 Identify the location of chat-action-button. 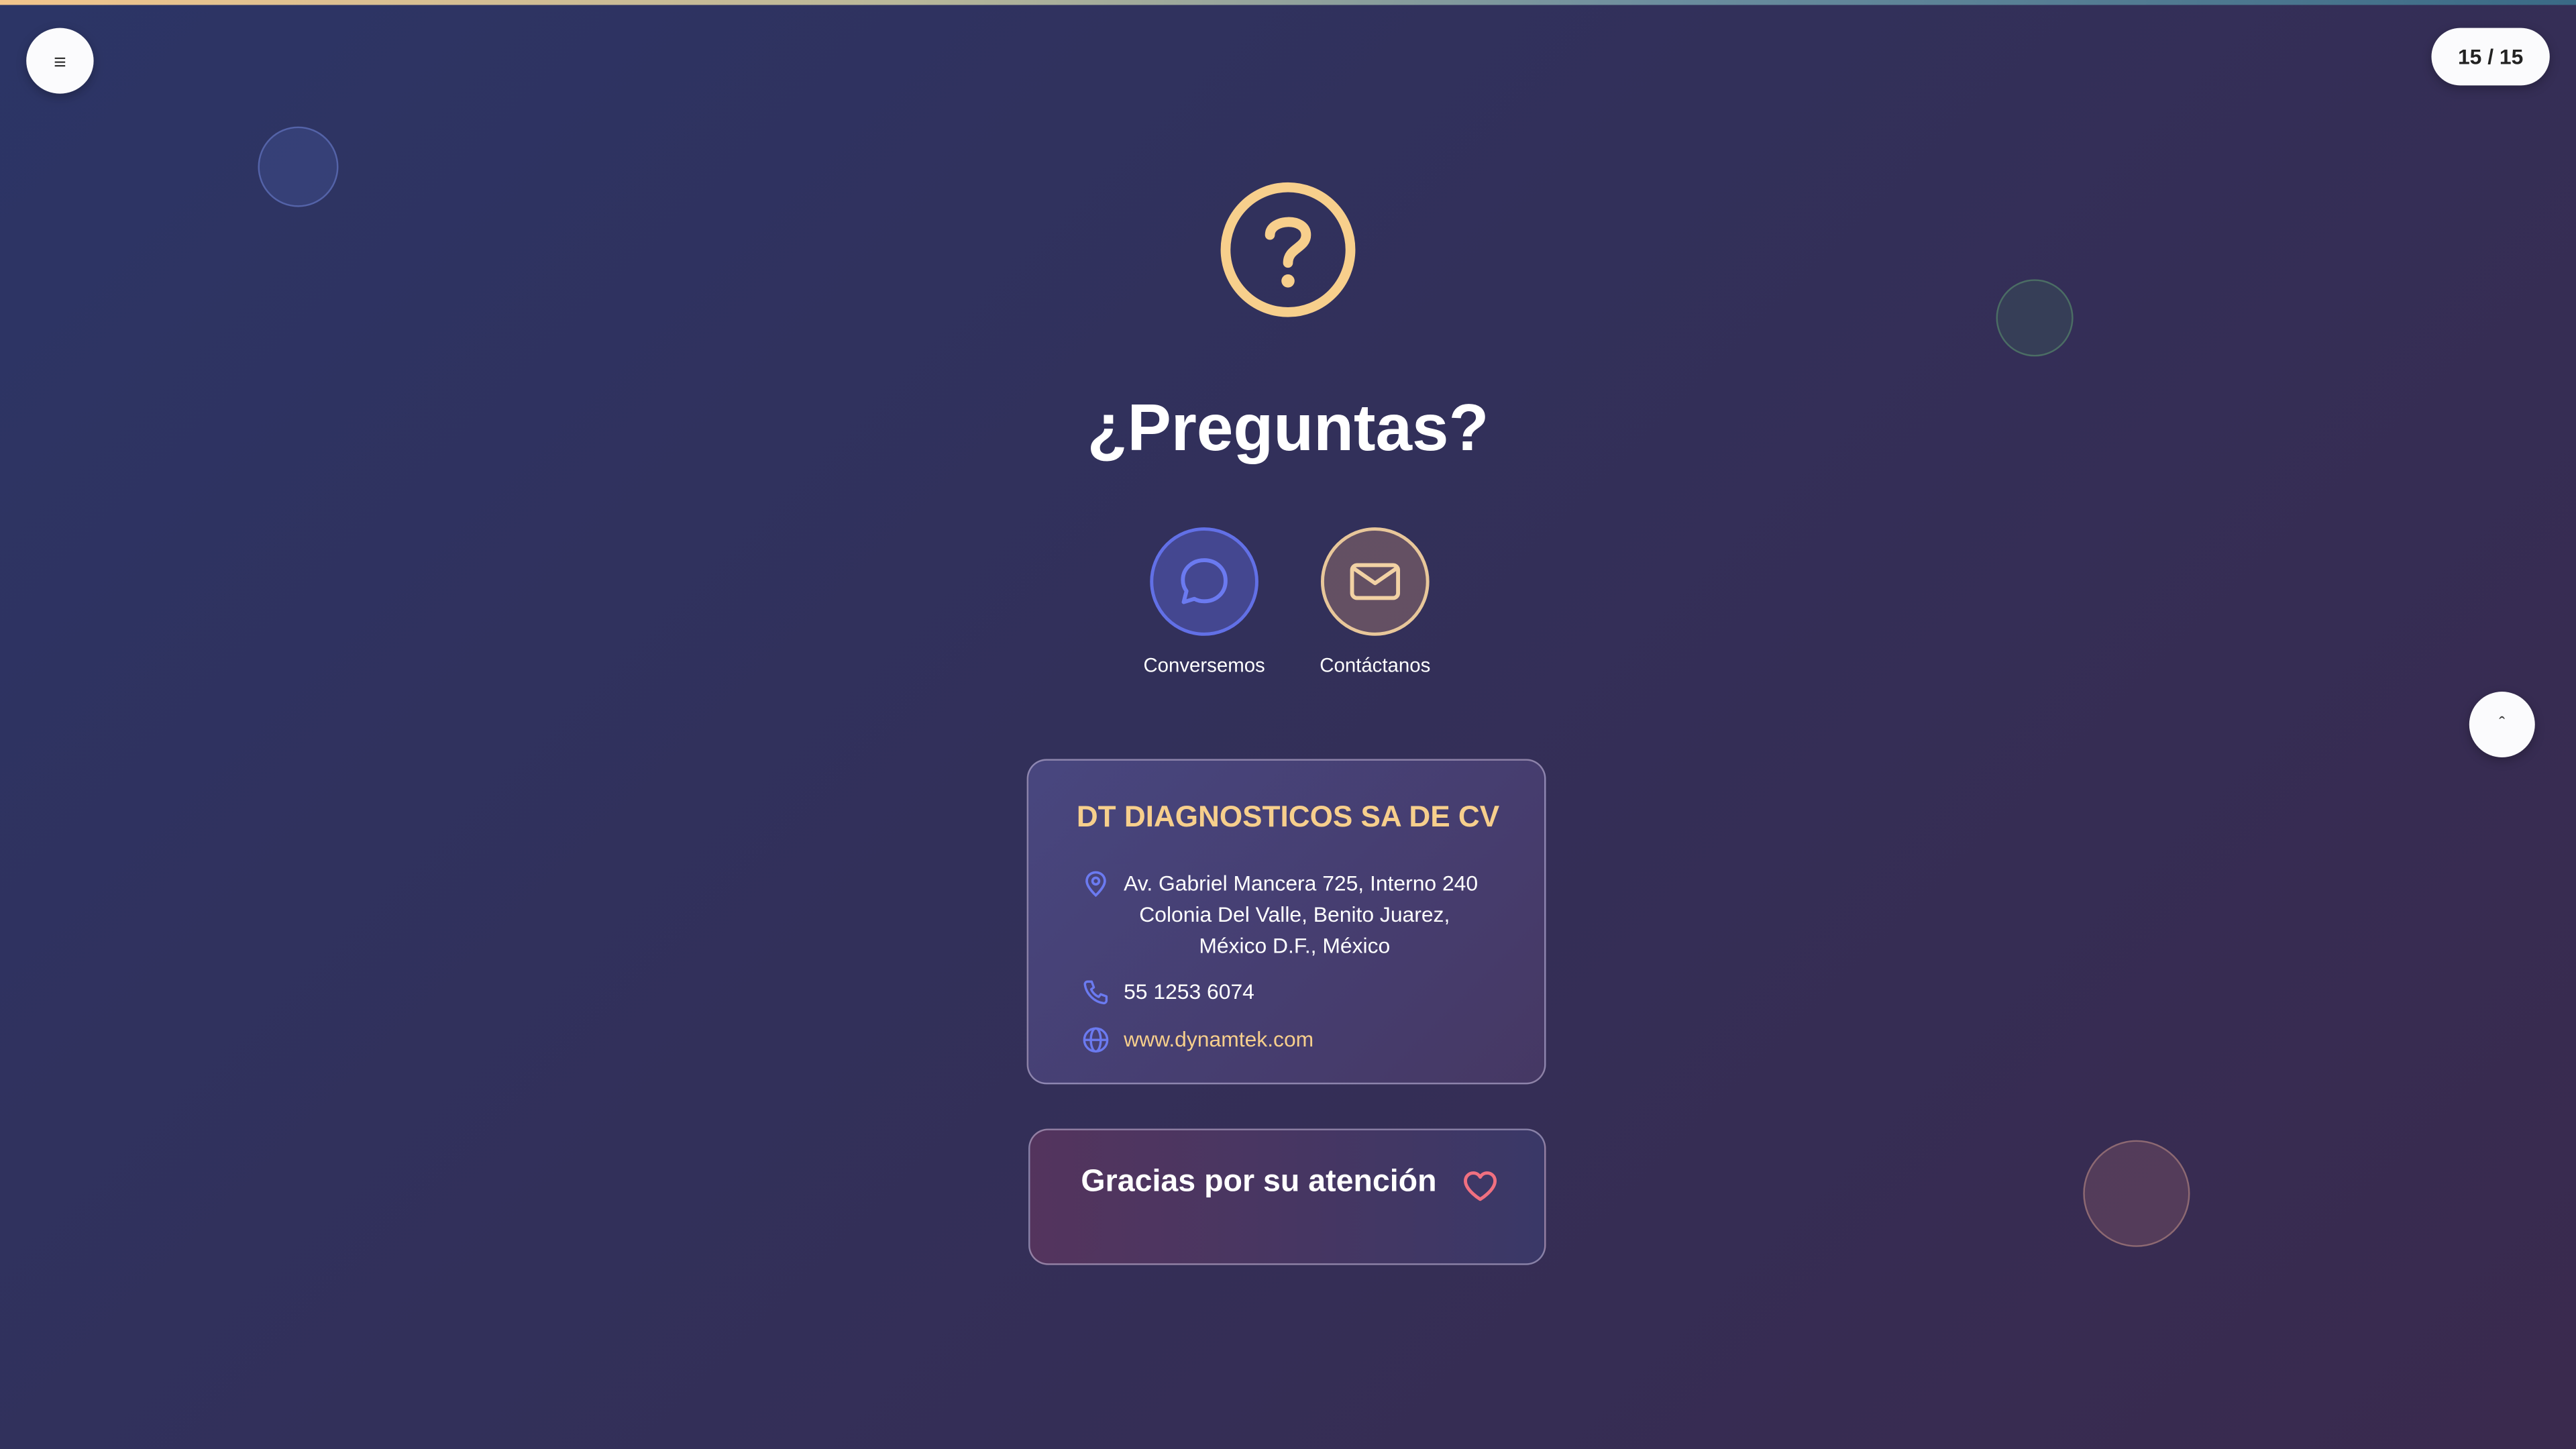
(1204, 581).